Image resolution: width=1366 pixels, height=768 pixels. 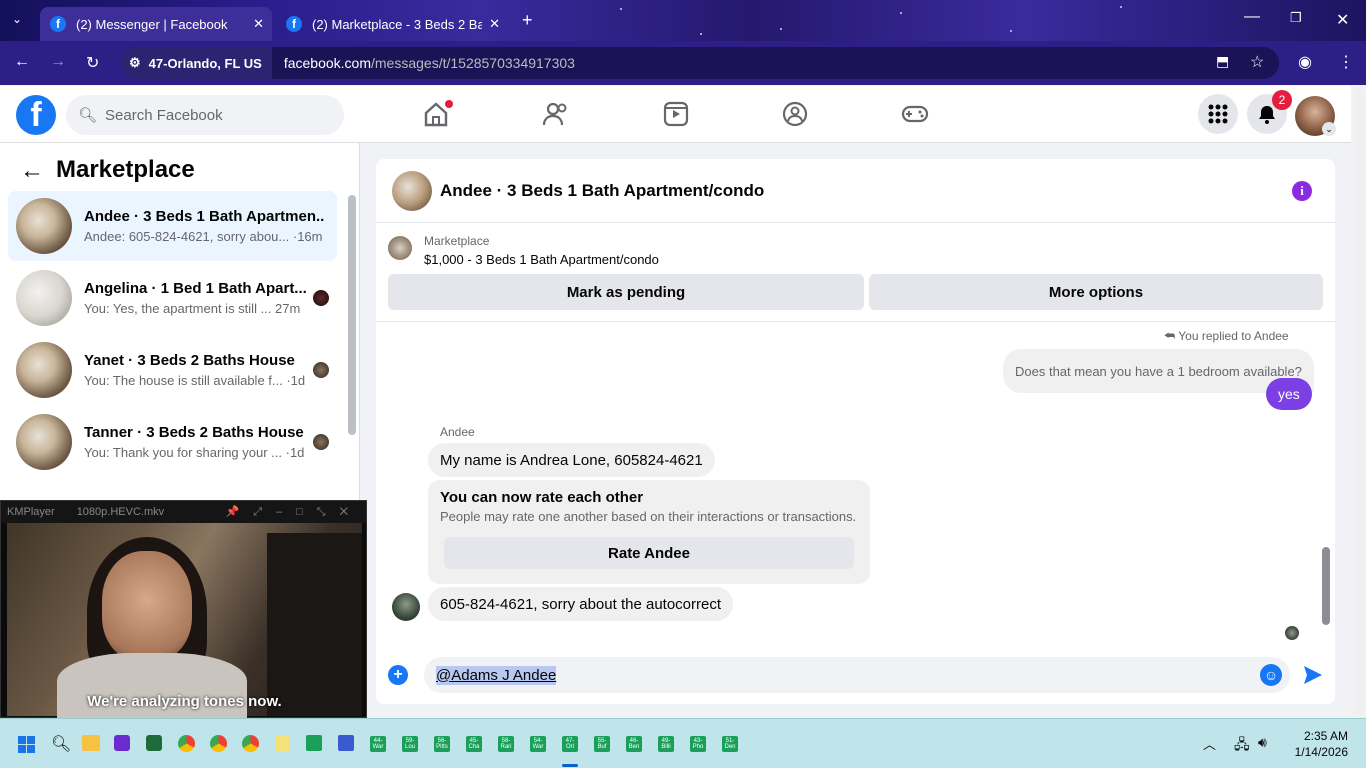 I want to click on reply-arrow-icon: ⮪, so click(x=1171, y=336).